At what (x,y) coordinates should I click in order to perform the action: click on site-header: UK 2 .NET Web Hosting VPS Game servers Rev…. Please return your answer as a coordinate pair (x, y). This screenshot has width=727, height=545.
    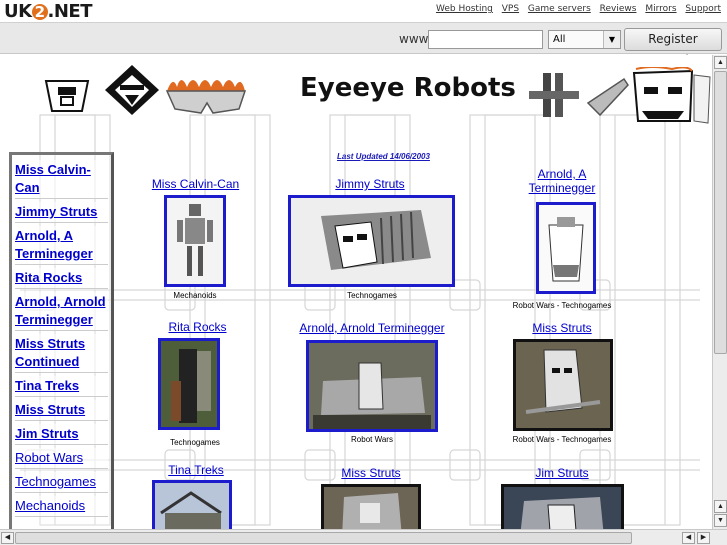
    Looking at the image, I should click on (363, 11).